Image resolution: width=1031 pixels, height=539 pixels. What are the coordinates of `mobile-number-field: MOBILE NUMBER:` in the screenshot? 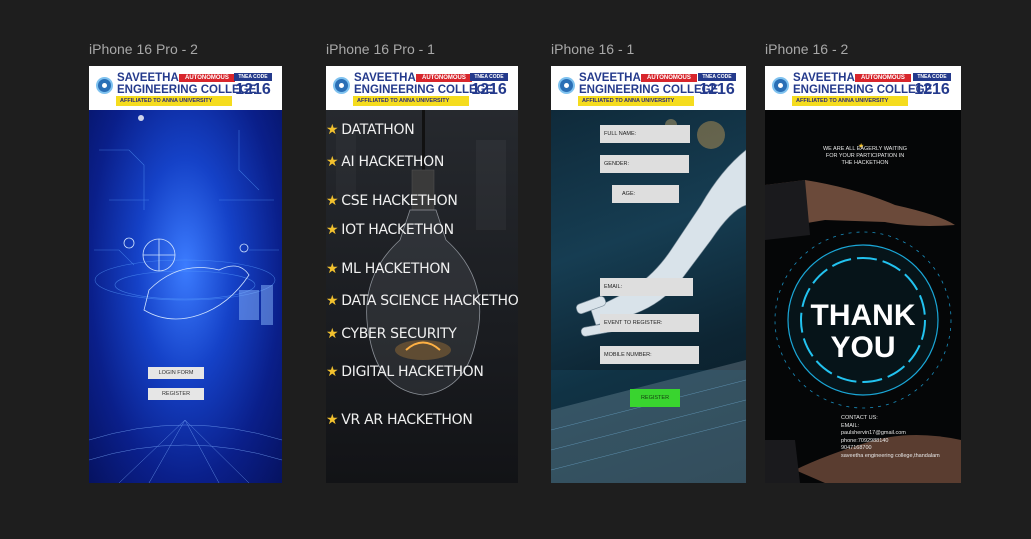 It's located at (649, 355).